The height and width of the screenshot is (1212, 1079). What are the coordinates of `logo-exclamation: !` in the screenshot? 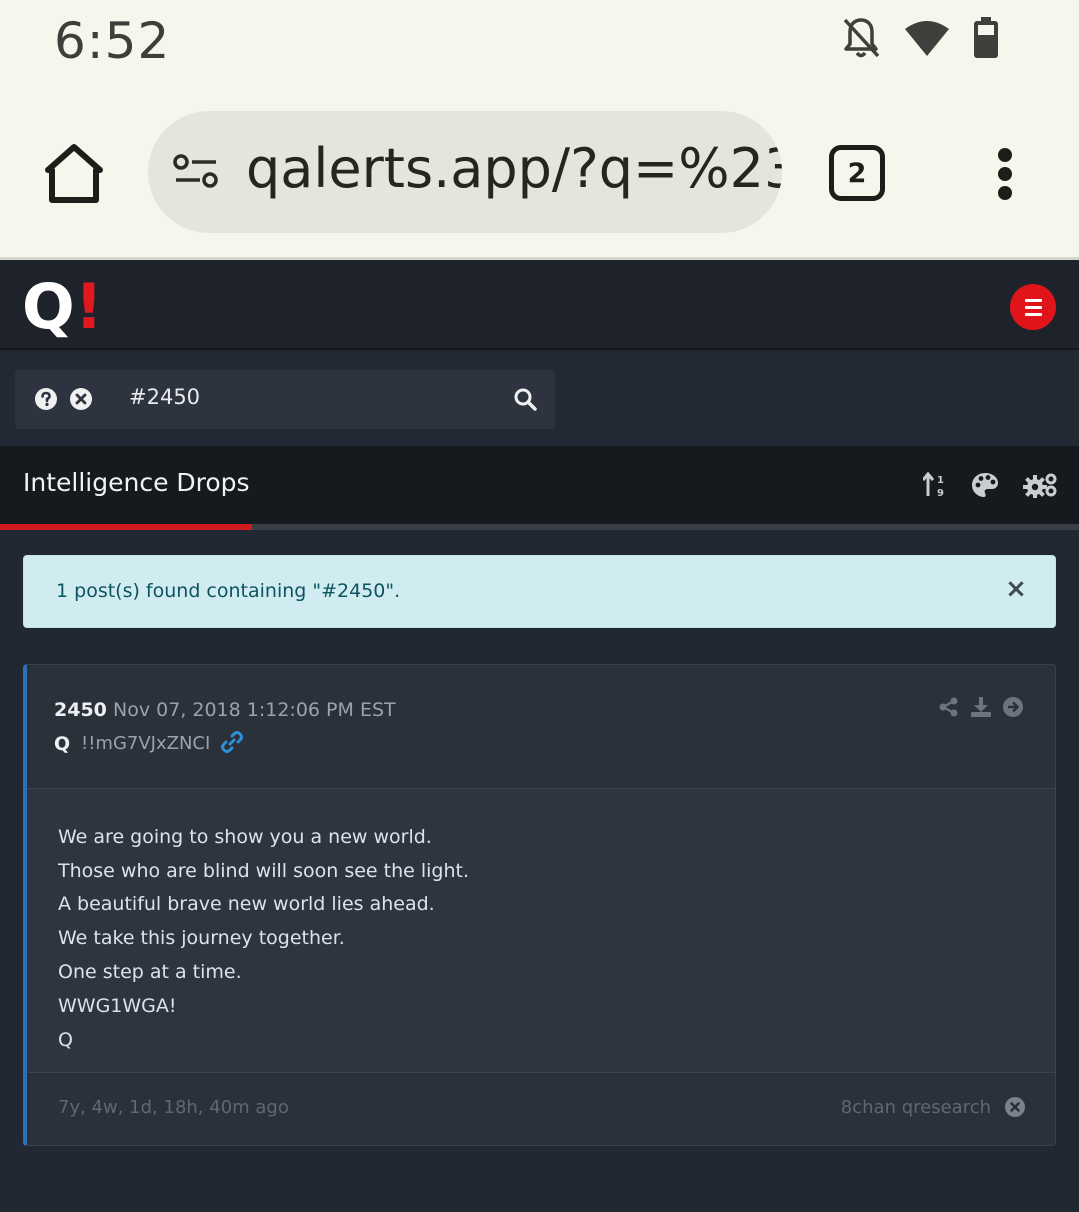 It's located at (88, 306).